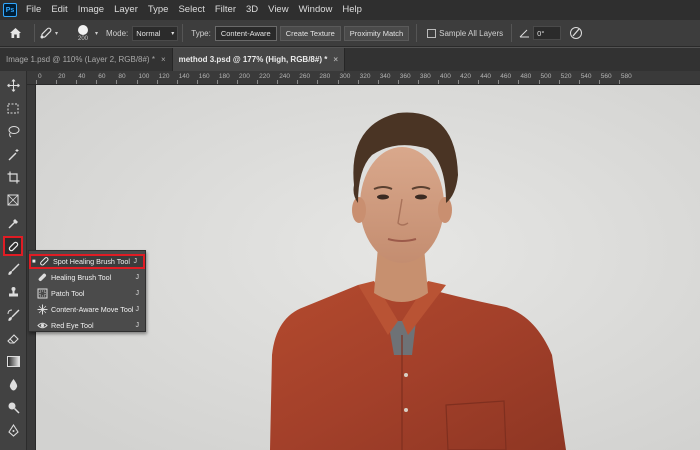 The width and height of the screenshot is (700, 450). What do you see at coordinates (13, 292) in the screenshot?
I see `clone-stamp-tool` at bounding box center [13, 292].